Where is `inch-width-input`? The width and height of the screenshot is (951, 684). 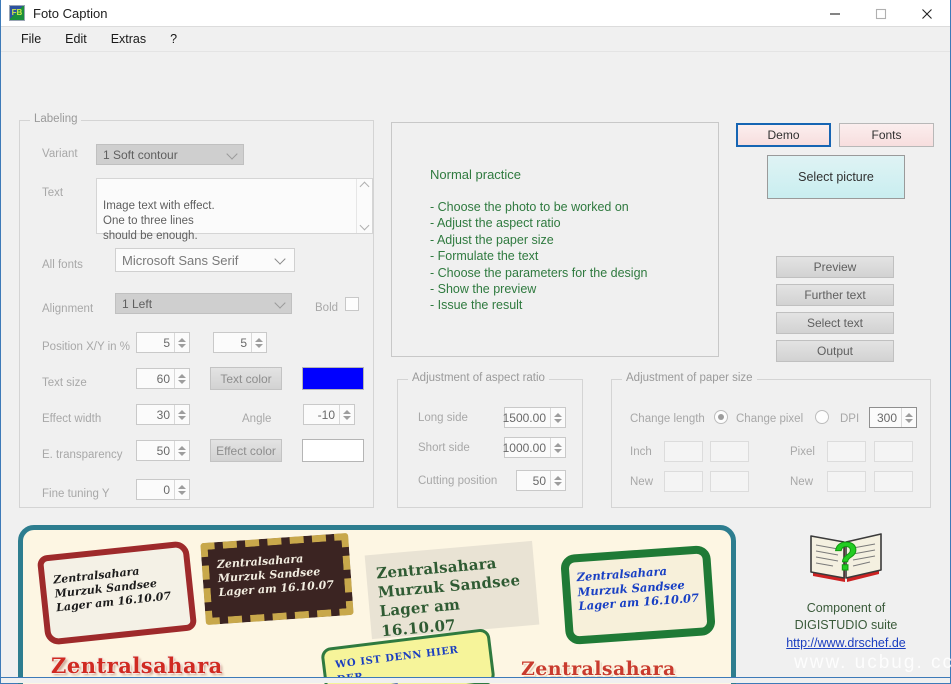 inch-width-input is located at coordinates (683, 451).